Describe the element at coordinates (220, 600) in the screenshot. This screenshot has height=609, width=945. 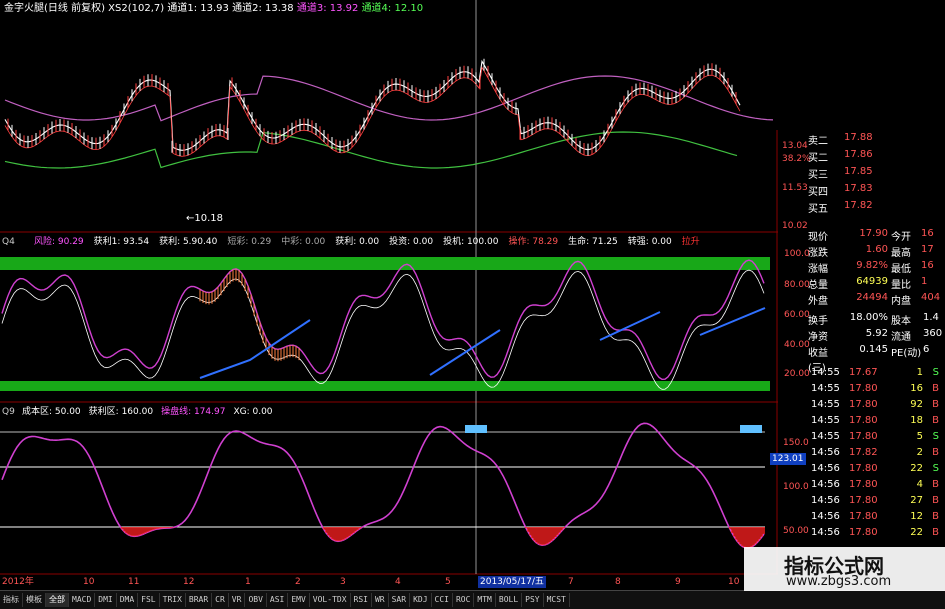
I see `indicator-tab: CR` at that location.